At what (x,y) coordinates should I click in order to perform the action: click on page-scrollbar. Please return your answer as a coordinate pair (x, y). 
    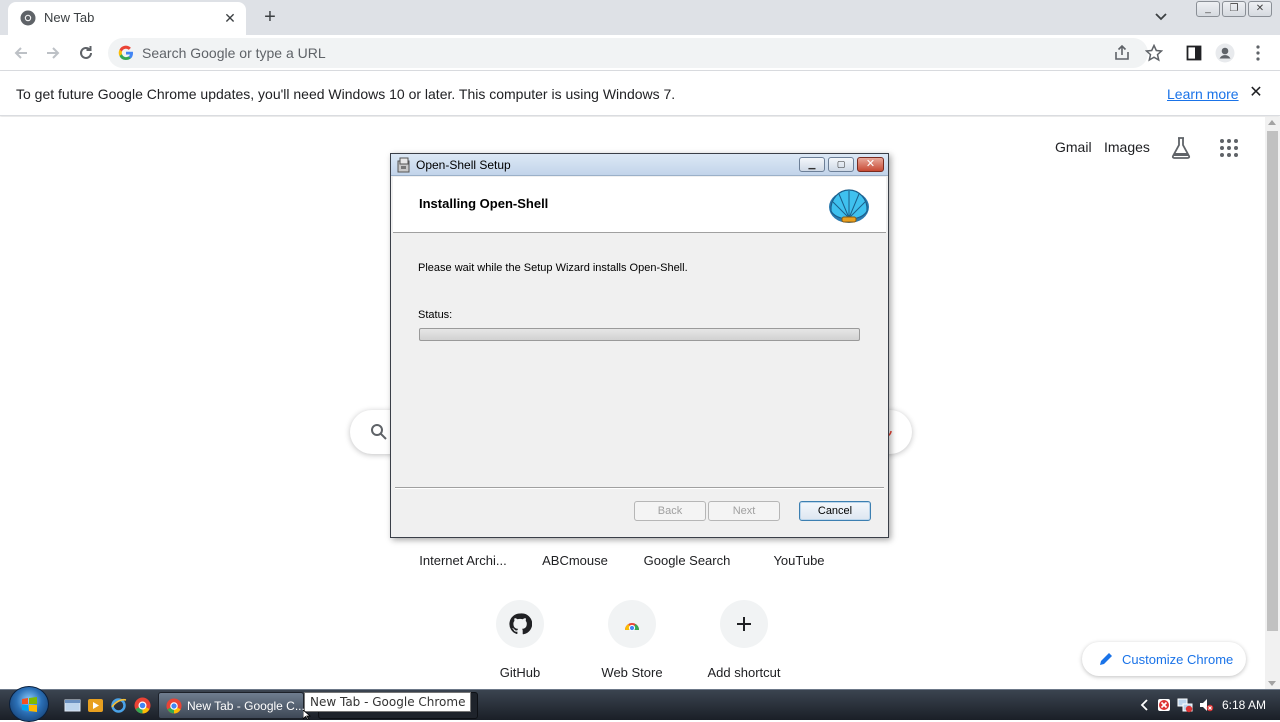
    Looking at the image, I should click on (1272, 403).